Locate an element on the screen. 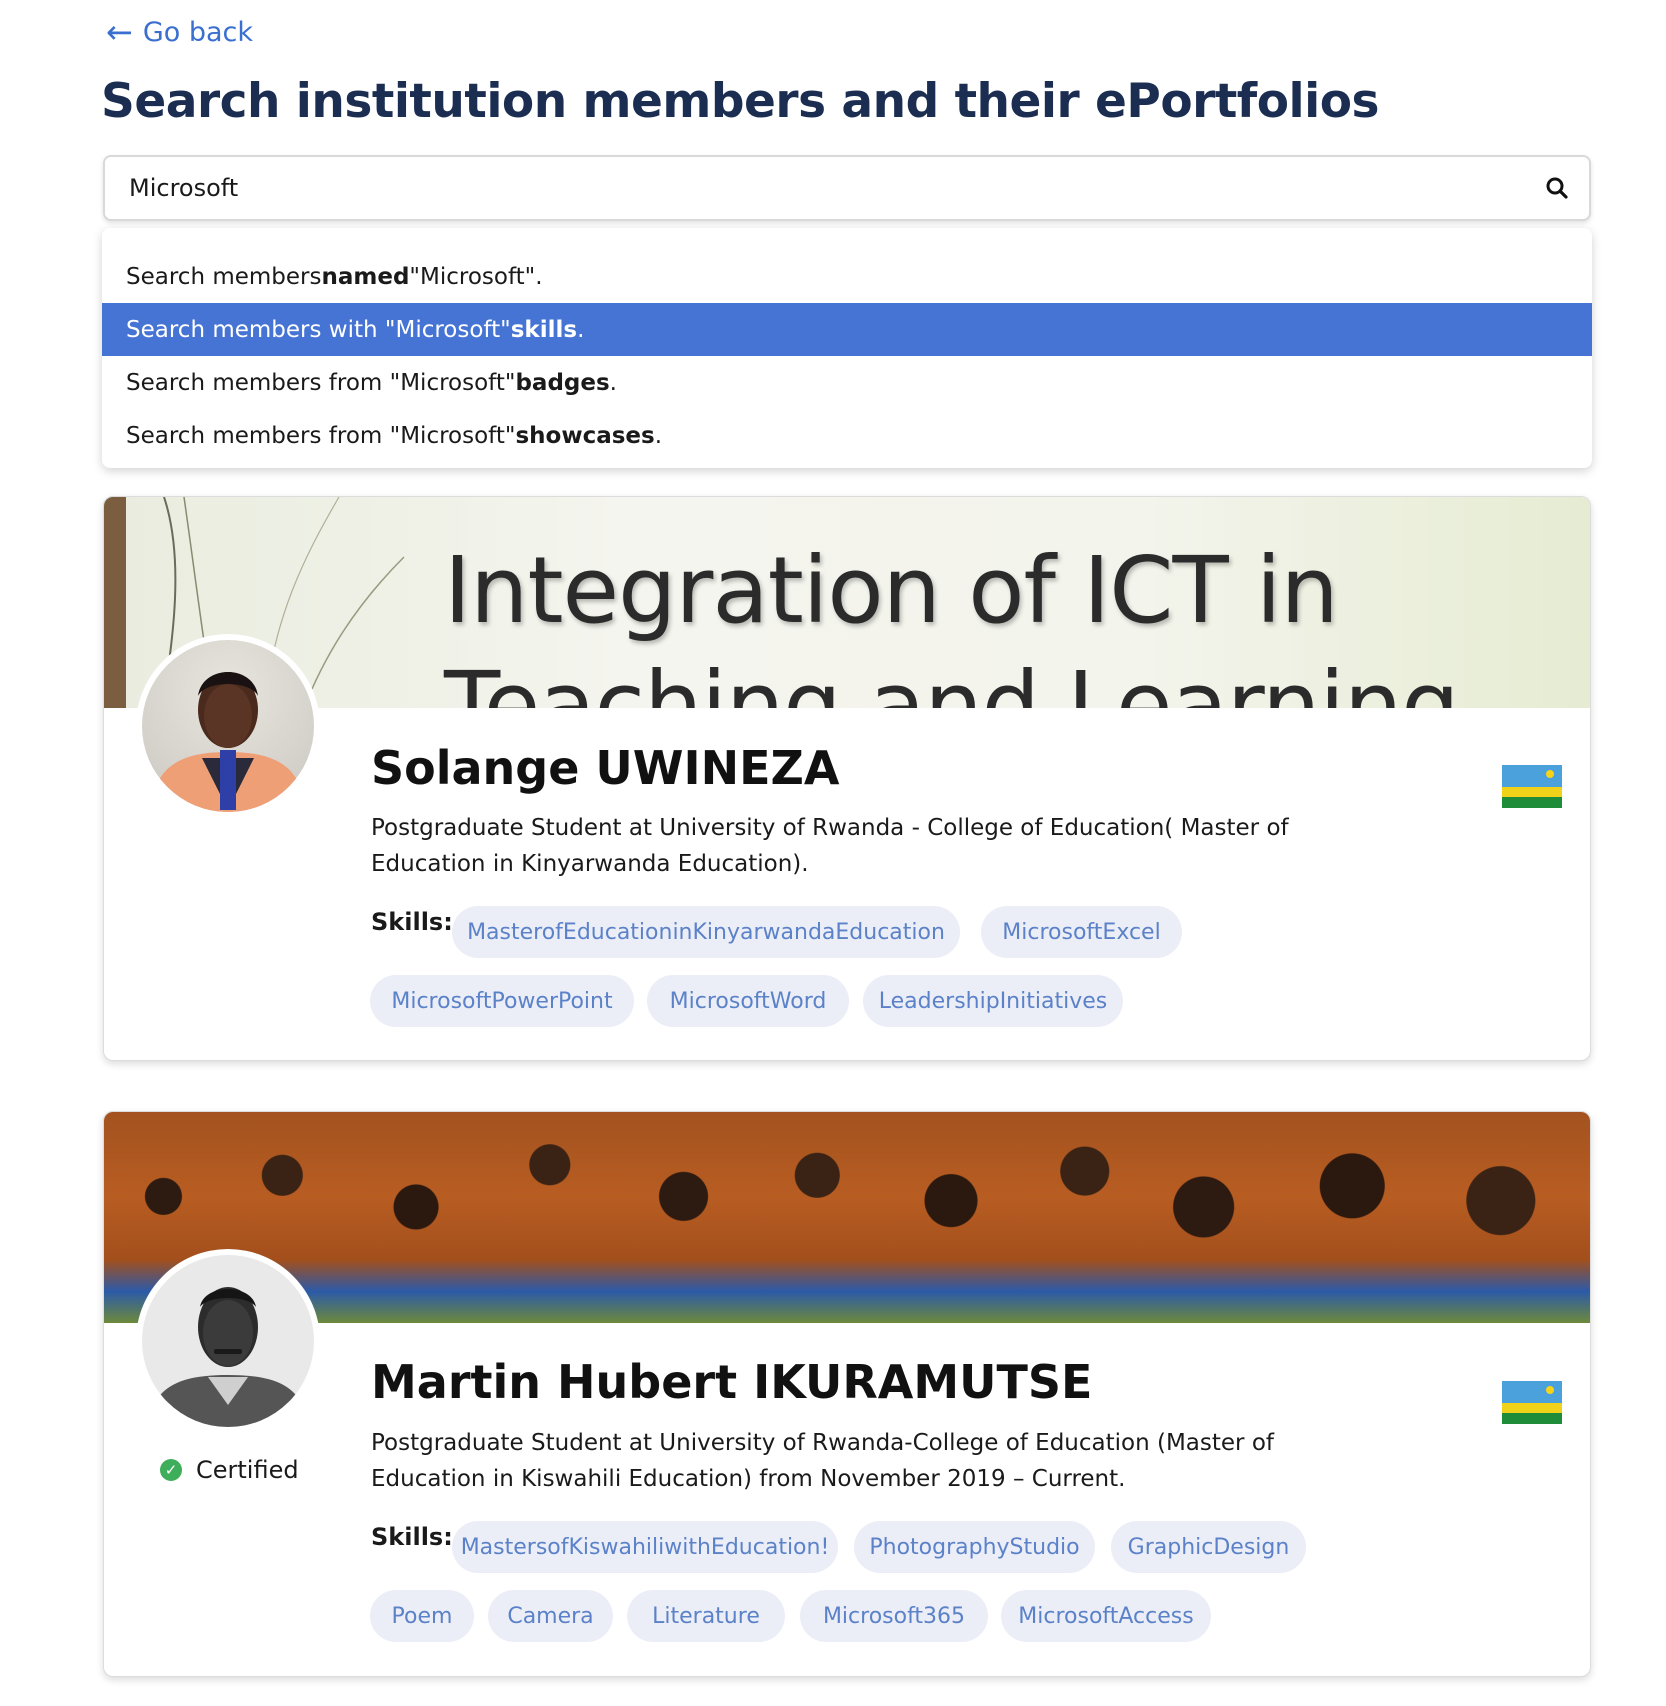 The image size is (1666, 1706). search-box is located at coordinates (847, 188).